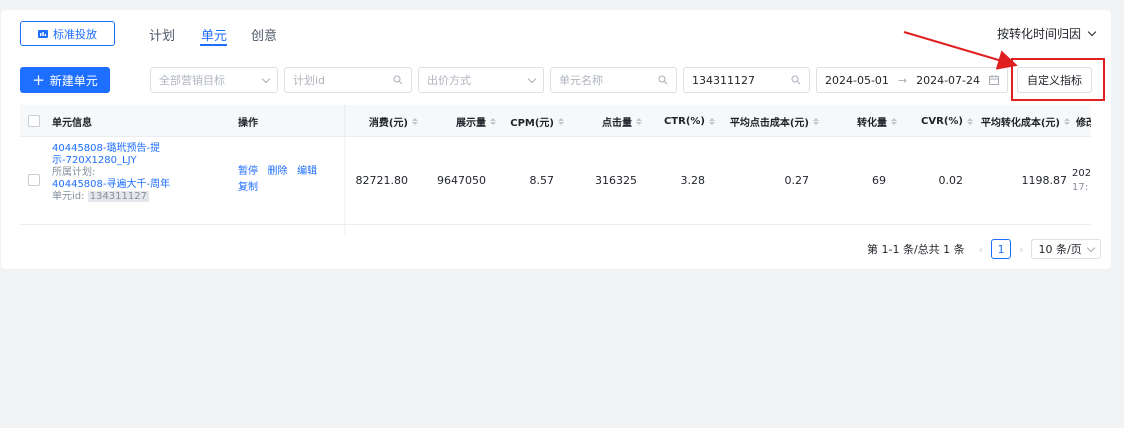 This screenshot has height=428, width=1124. I want to click on annotation-highlight-box, so click(1058, 79).